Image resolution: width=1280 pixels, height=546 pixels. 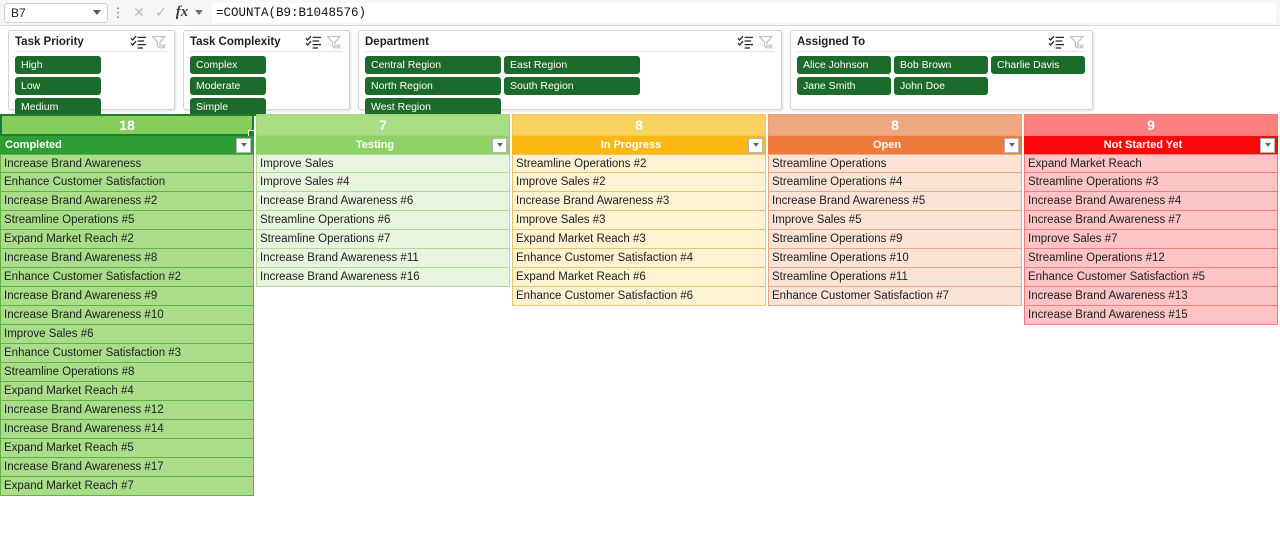 What do you see at coordinates (433, 86) in the screenshot?
I see `slicer-item: North Region` at bounding box center [433, 86].